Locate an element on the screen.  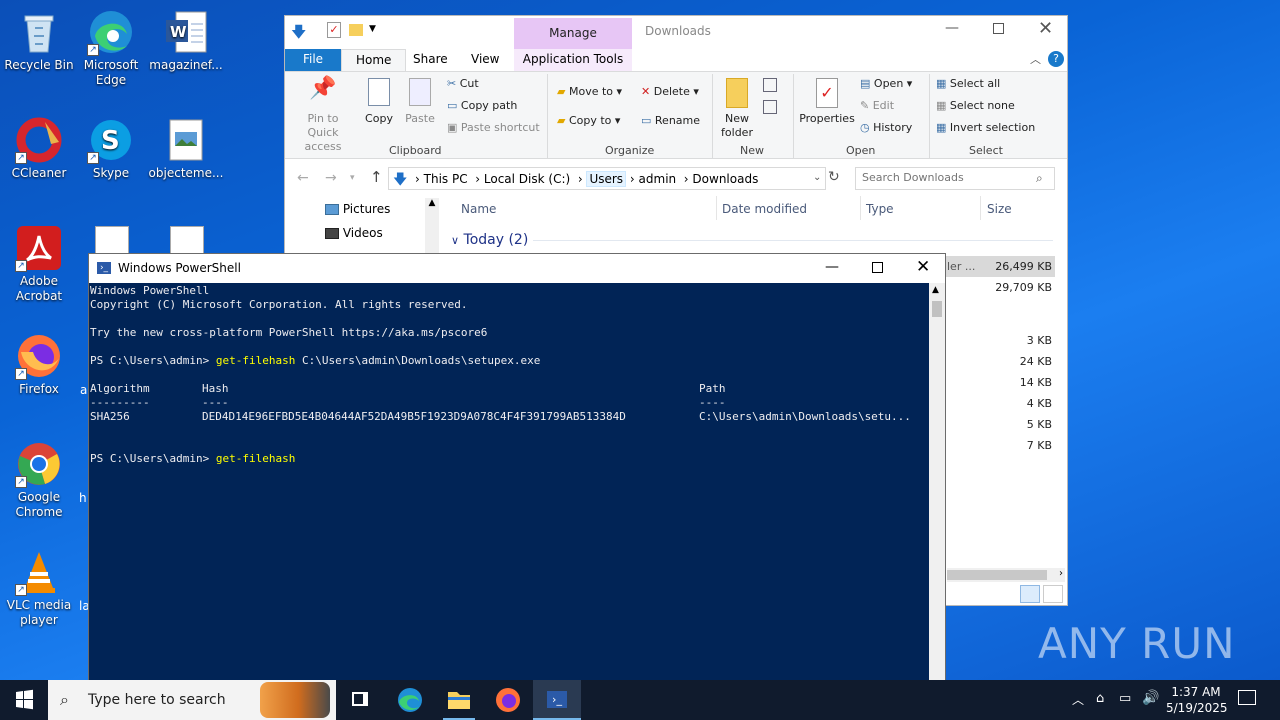
desktop-icon-firefox: ↗ Firefox is located at coordinates (39, 364).